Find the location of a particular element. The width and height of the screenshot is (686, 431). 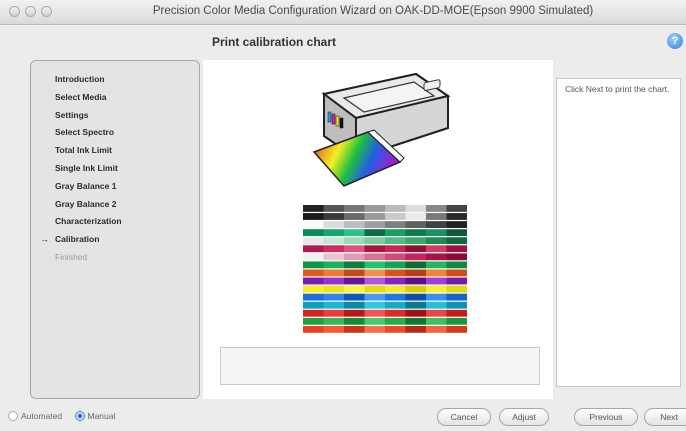

info-text: Click Next to print the chart. is located at coordinates (617, 89).